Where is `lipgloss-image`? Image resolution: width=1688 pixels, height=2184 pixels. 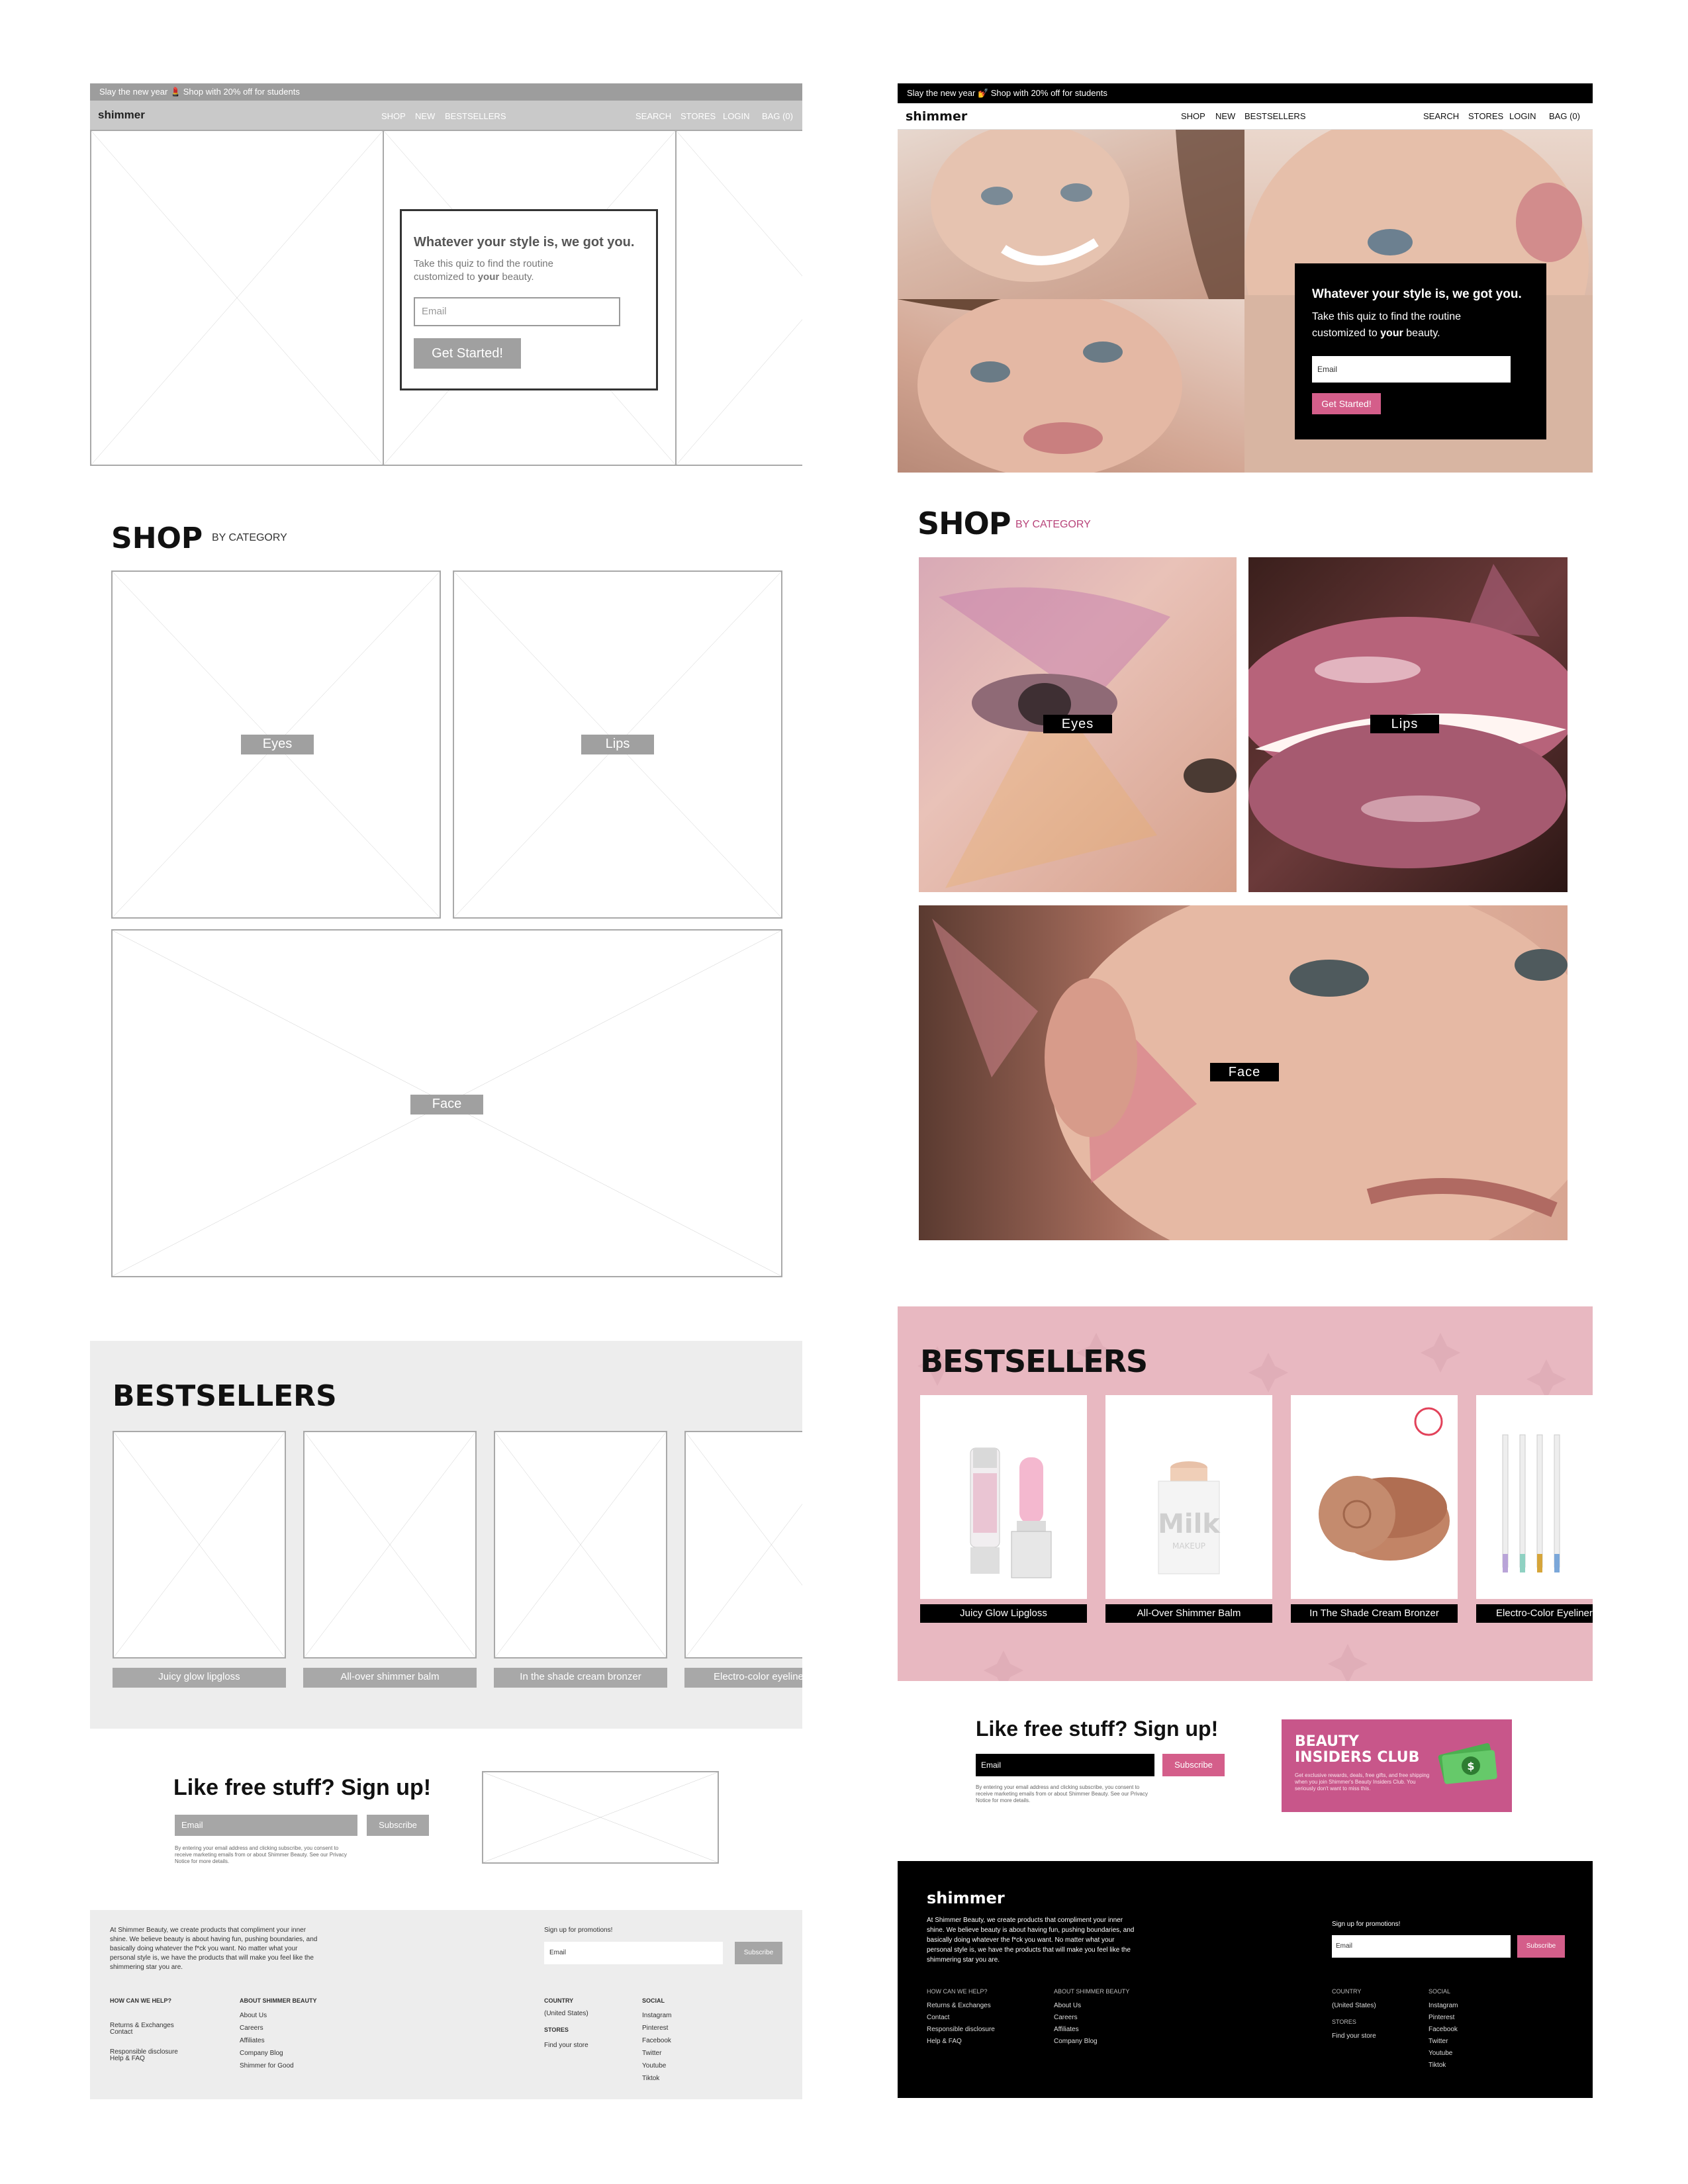 lipgloss-image is located at coordinates (1011, 1513).